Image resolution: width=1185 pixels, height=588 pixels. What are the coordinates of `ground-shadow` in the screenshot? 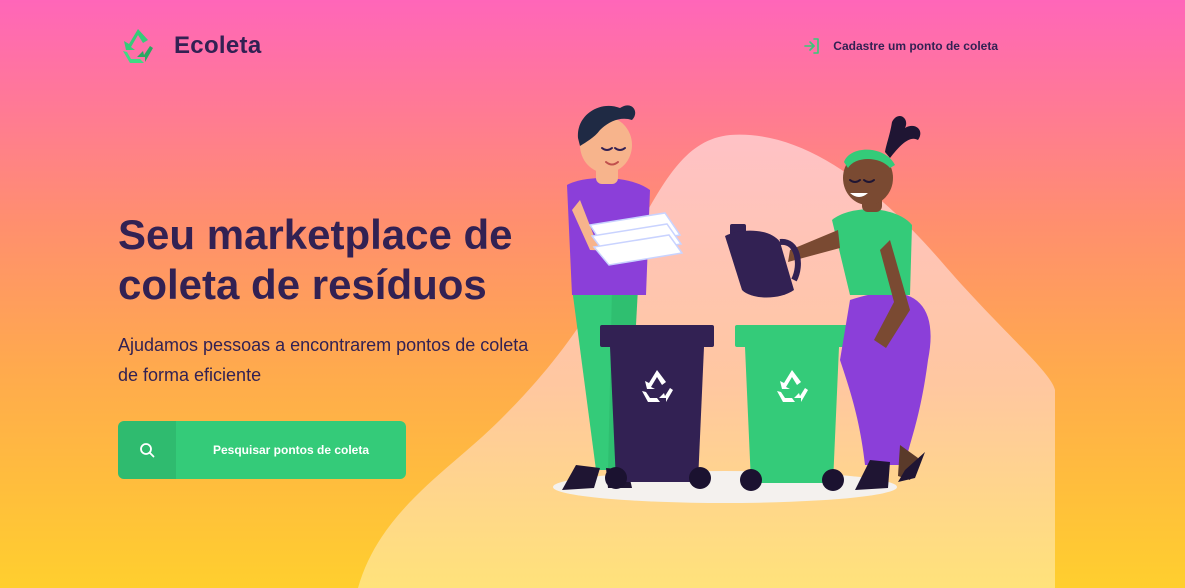 It's located at (725, 487).